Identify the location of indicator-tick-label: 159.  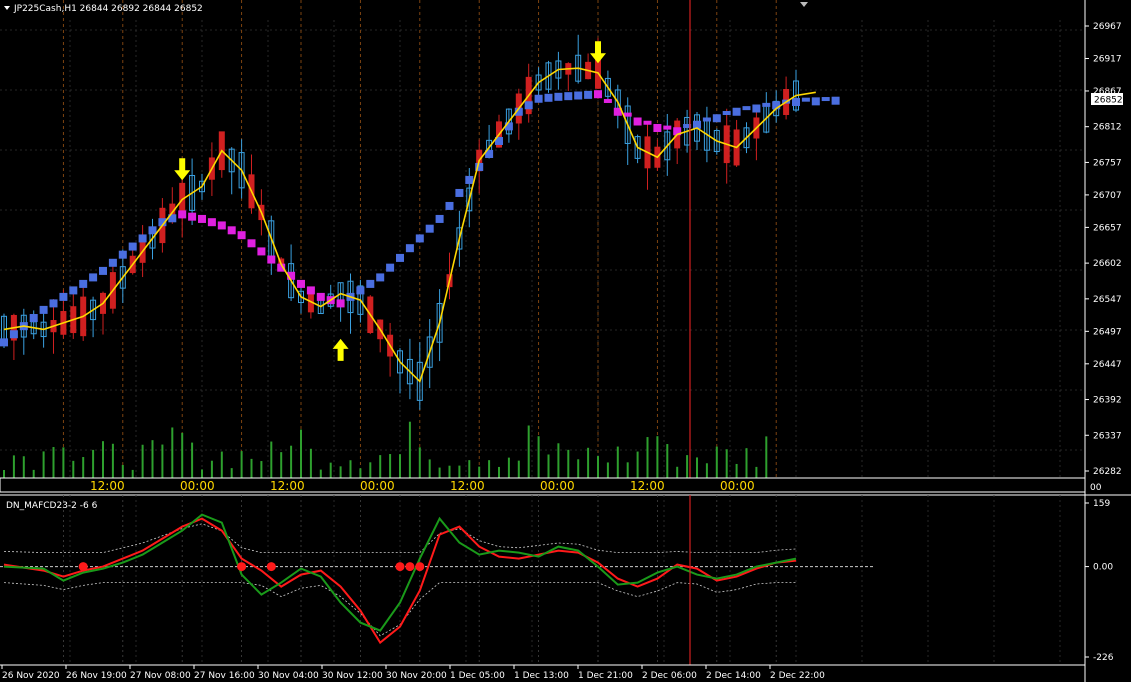
(1101, 504).